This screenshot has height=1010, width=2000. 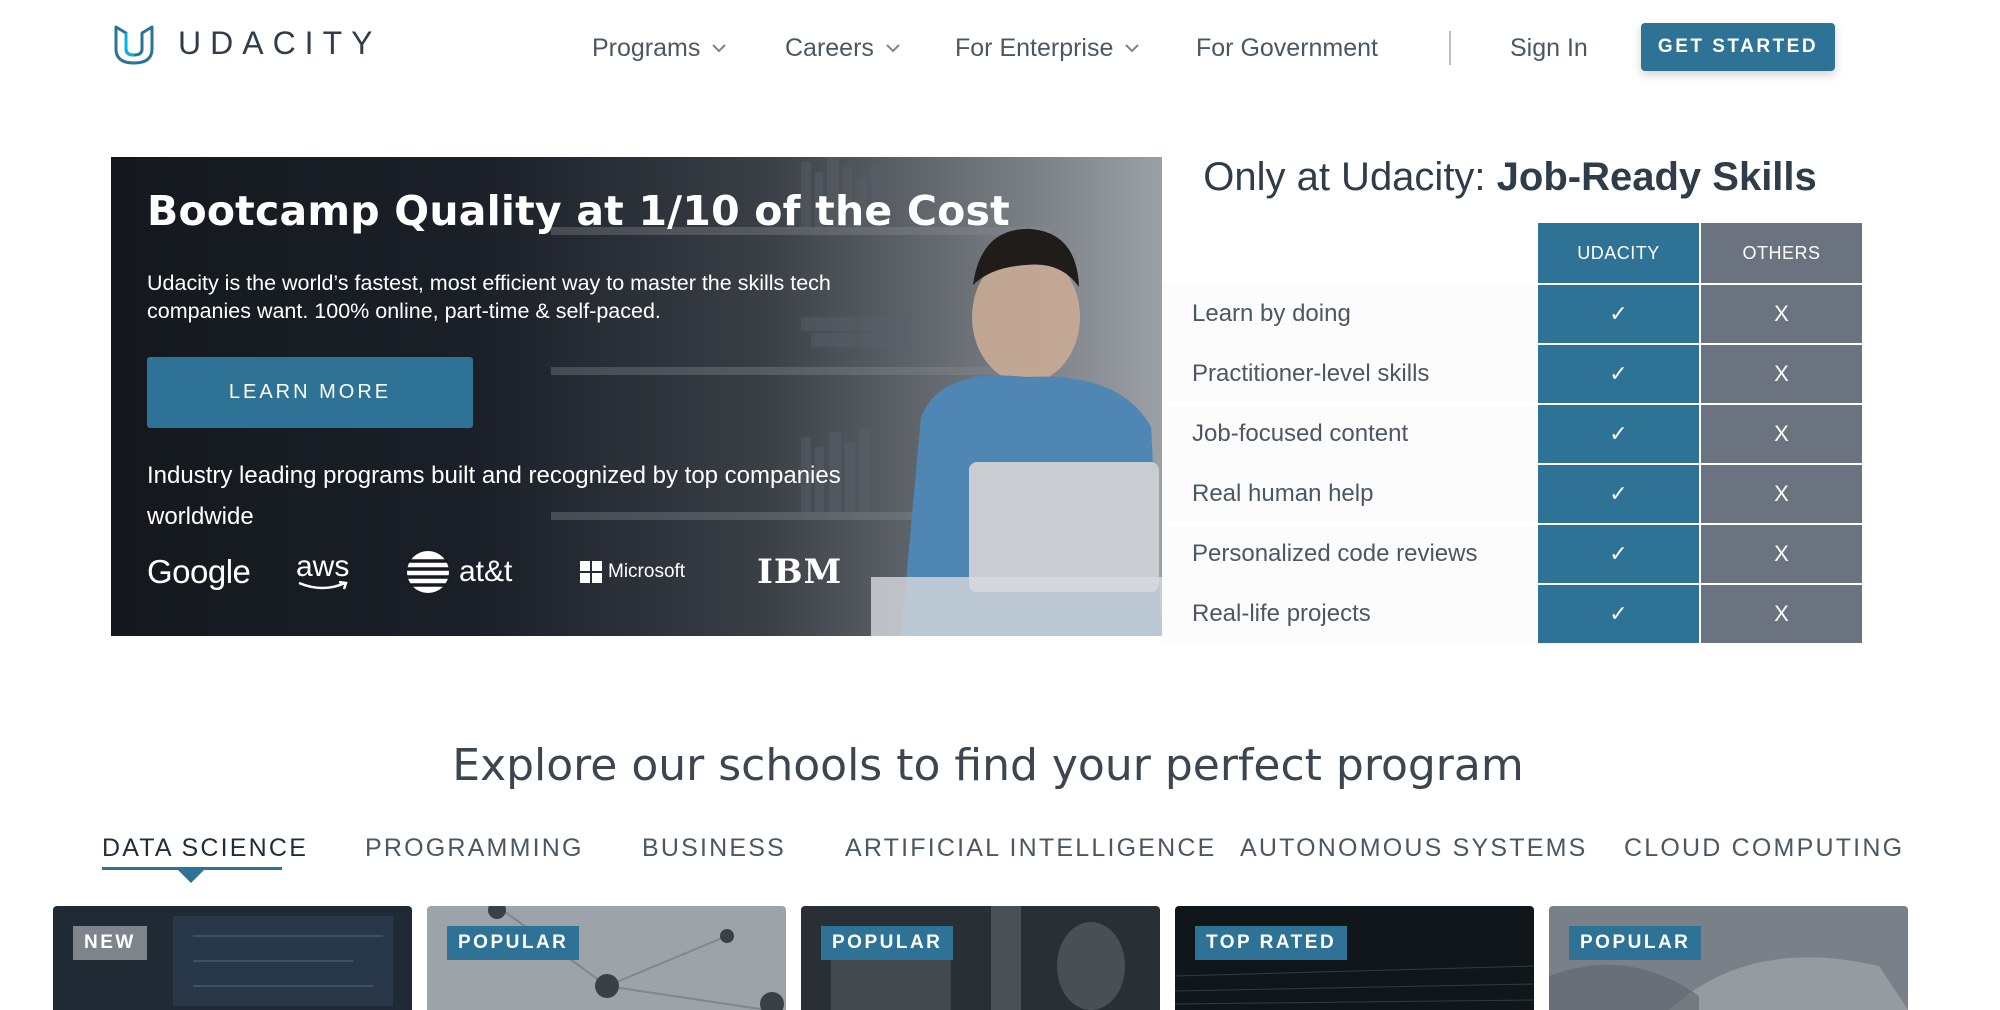 What do you see at coordinates (1350, 434) in the screenshot?
I see `row-label: Job-focused content` at bounding box center [1350, 434].